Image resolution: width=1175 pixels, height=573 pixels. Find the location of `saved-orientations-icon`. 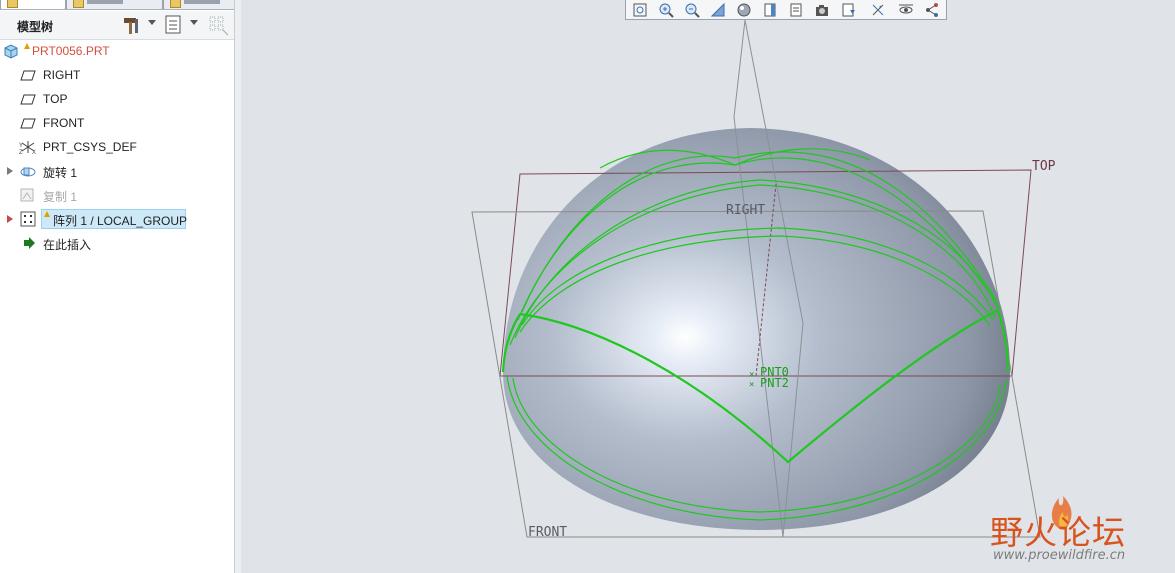

saved-orientations-icon is located at coordinates (770, 10).